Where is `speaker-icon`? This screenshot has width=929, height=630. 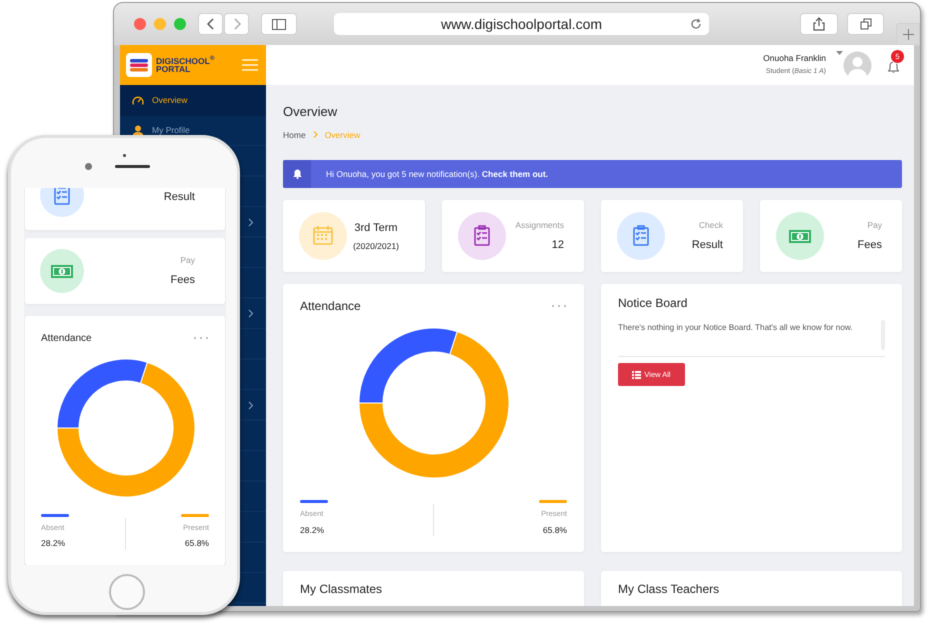 speaker-icon is located at coordinates (132, 166).